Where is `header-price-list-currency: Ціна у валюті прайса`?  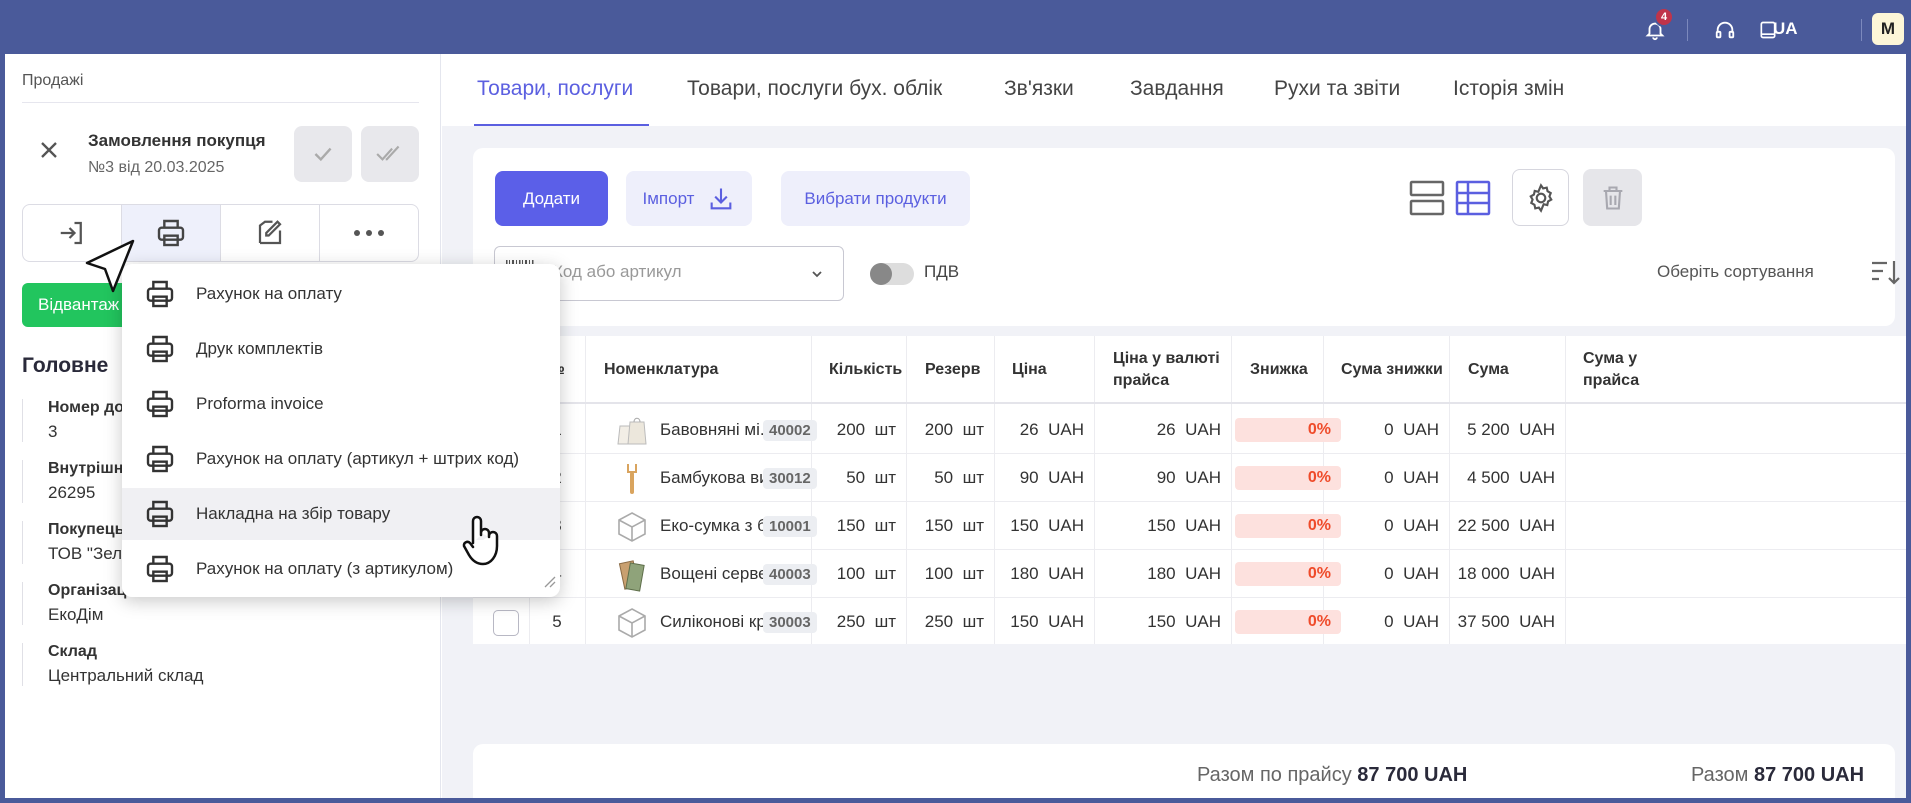
header-price-list-currency: Ціна у валюті прайса is located at coordinates (1168, 370).